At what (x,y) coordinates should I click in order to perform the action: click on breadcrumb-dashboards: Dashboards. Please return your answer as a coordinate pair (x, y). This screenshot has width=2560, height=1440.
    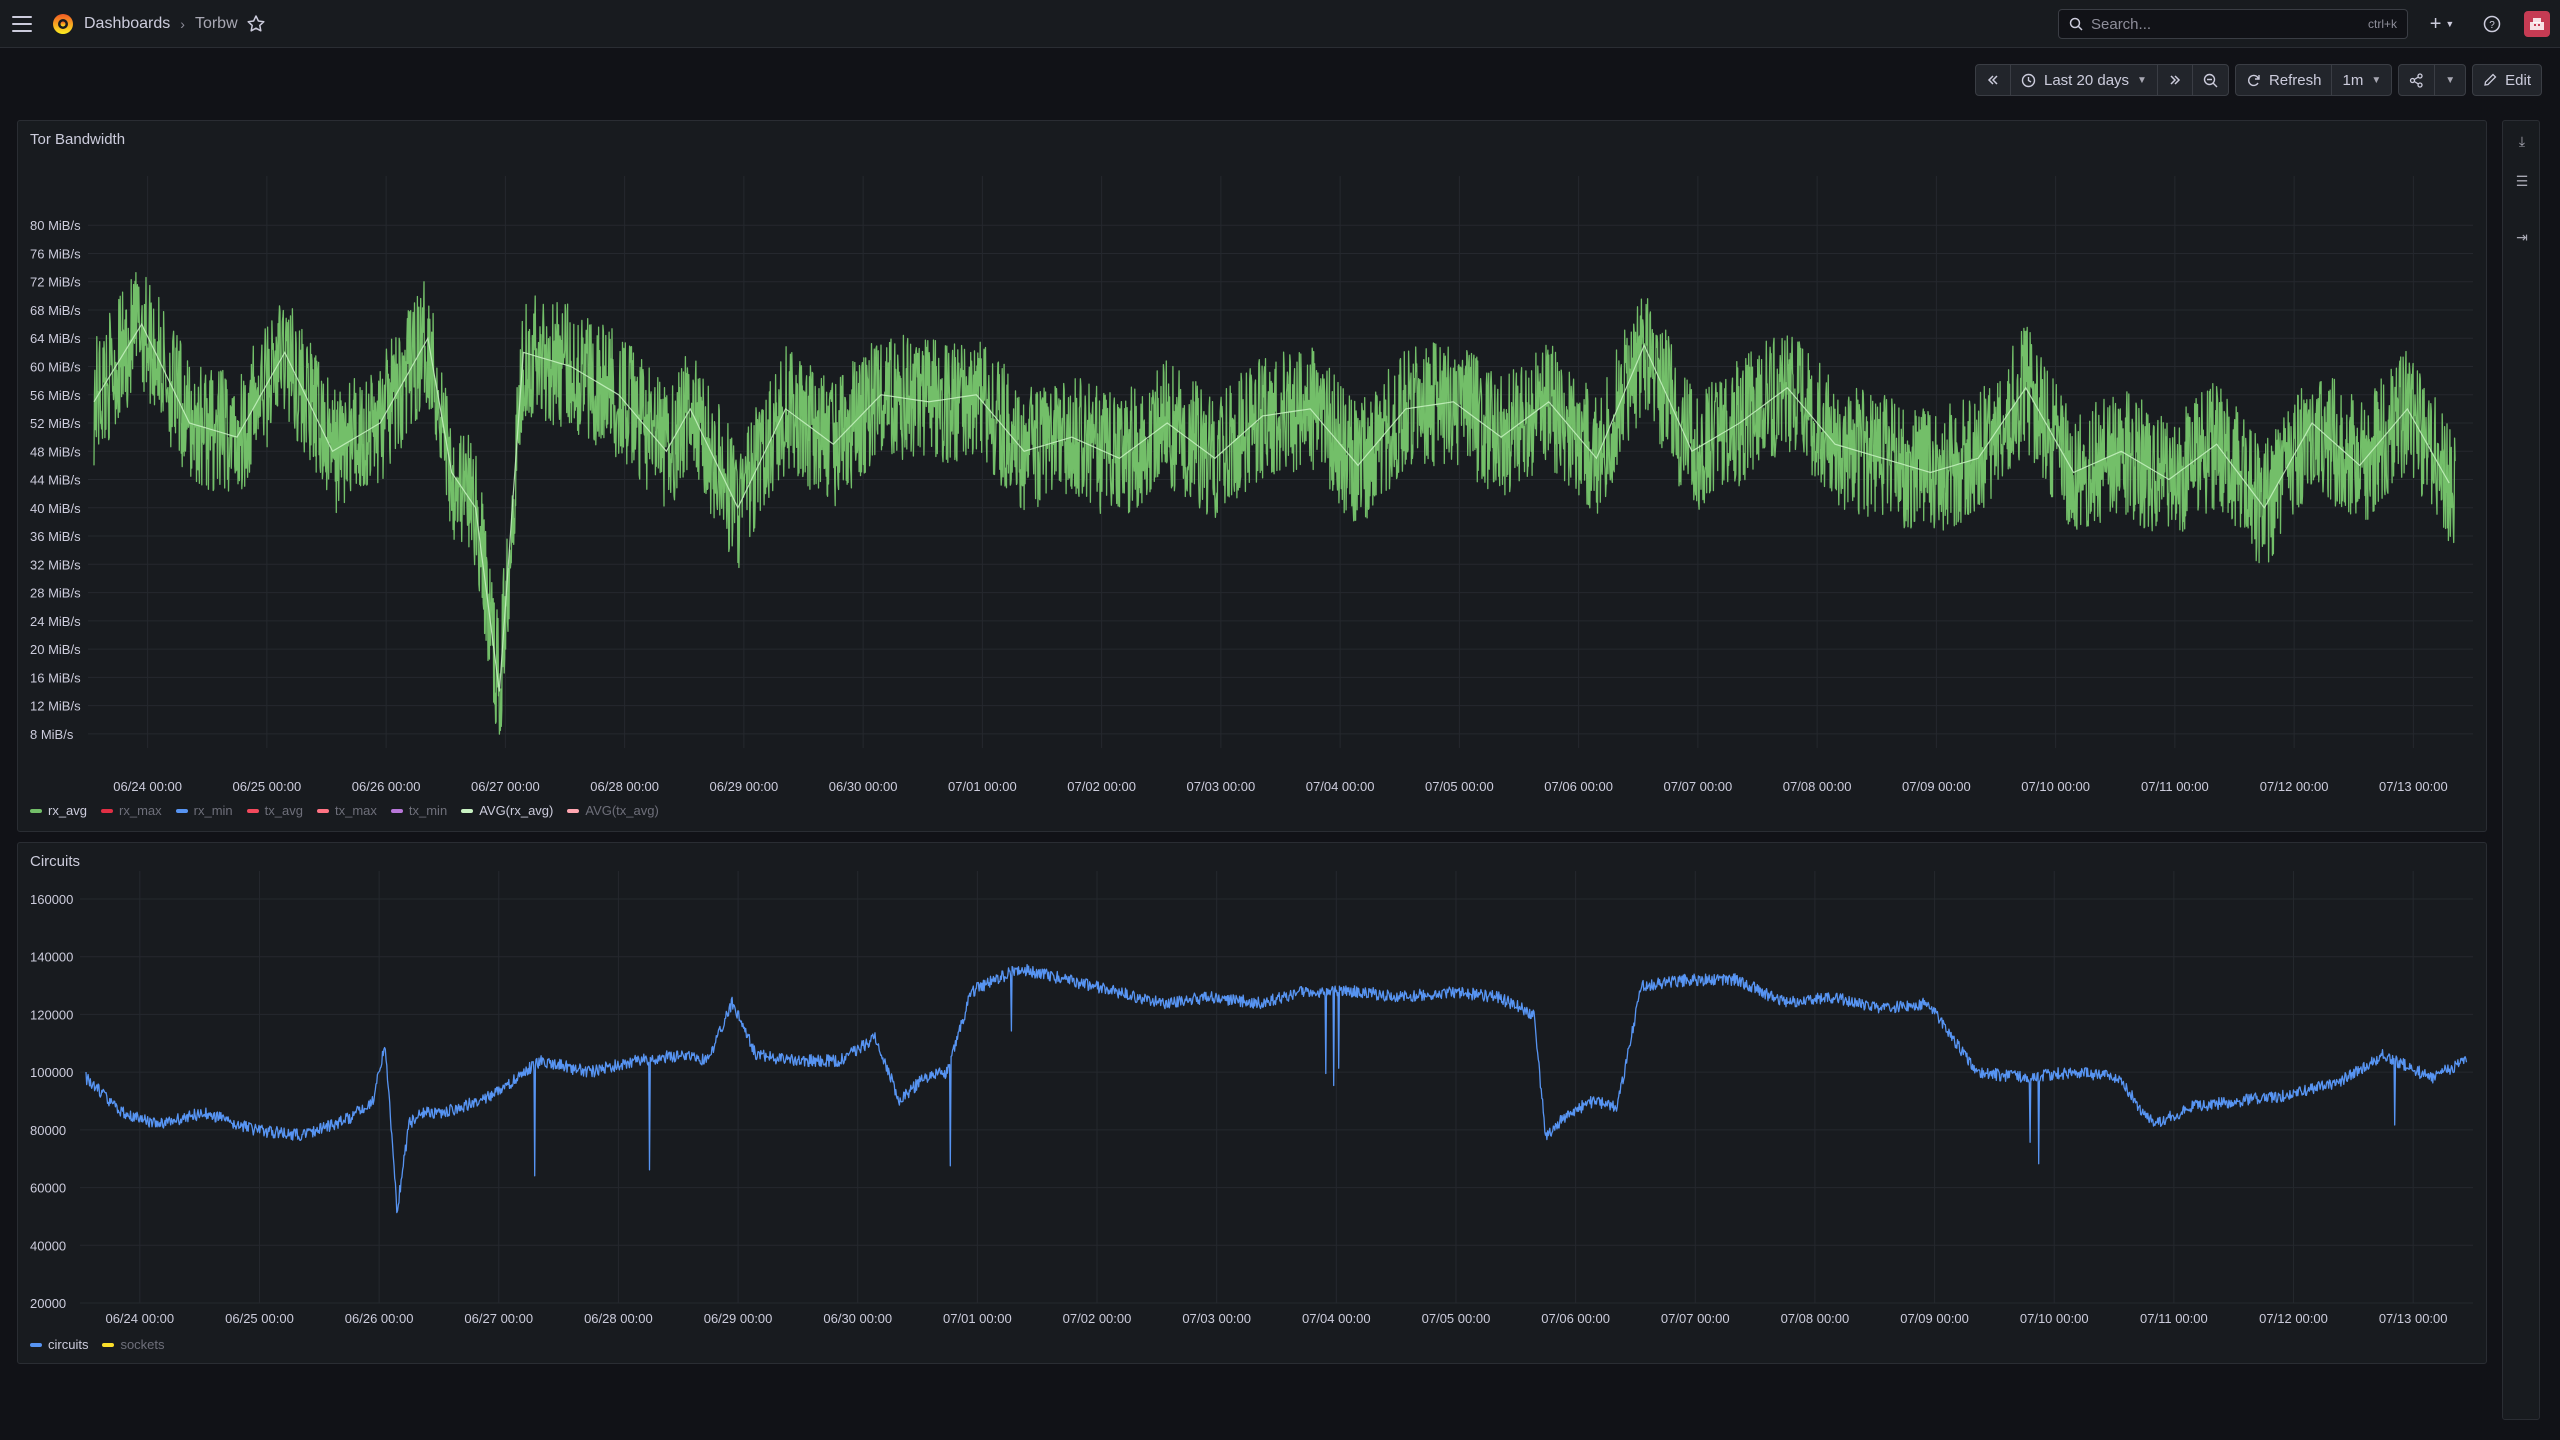
    Looking at the image, I should click on (127, 24).